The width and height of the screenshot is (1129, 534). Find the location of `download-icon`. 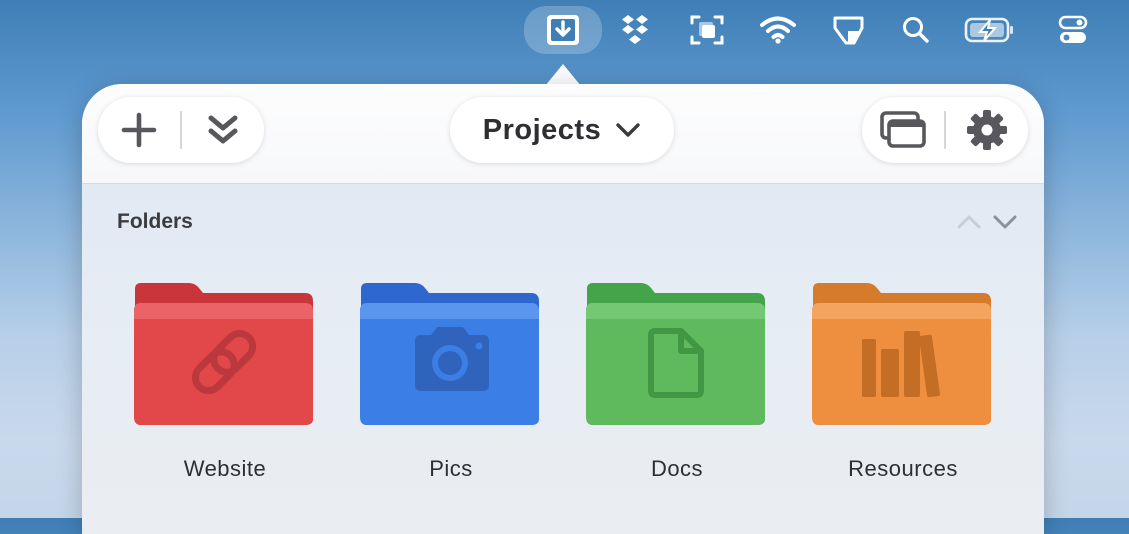

download-icon is located at coordinates (563, 30).